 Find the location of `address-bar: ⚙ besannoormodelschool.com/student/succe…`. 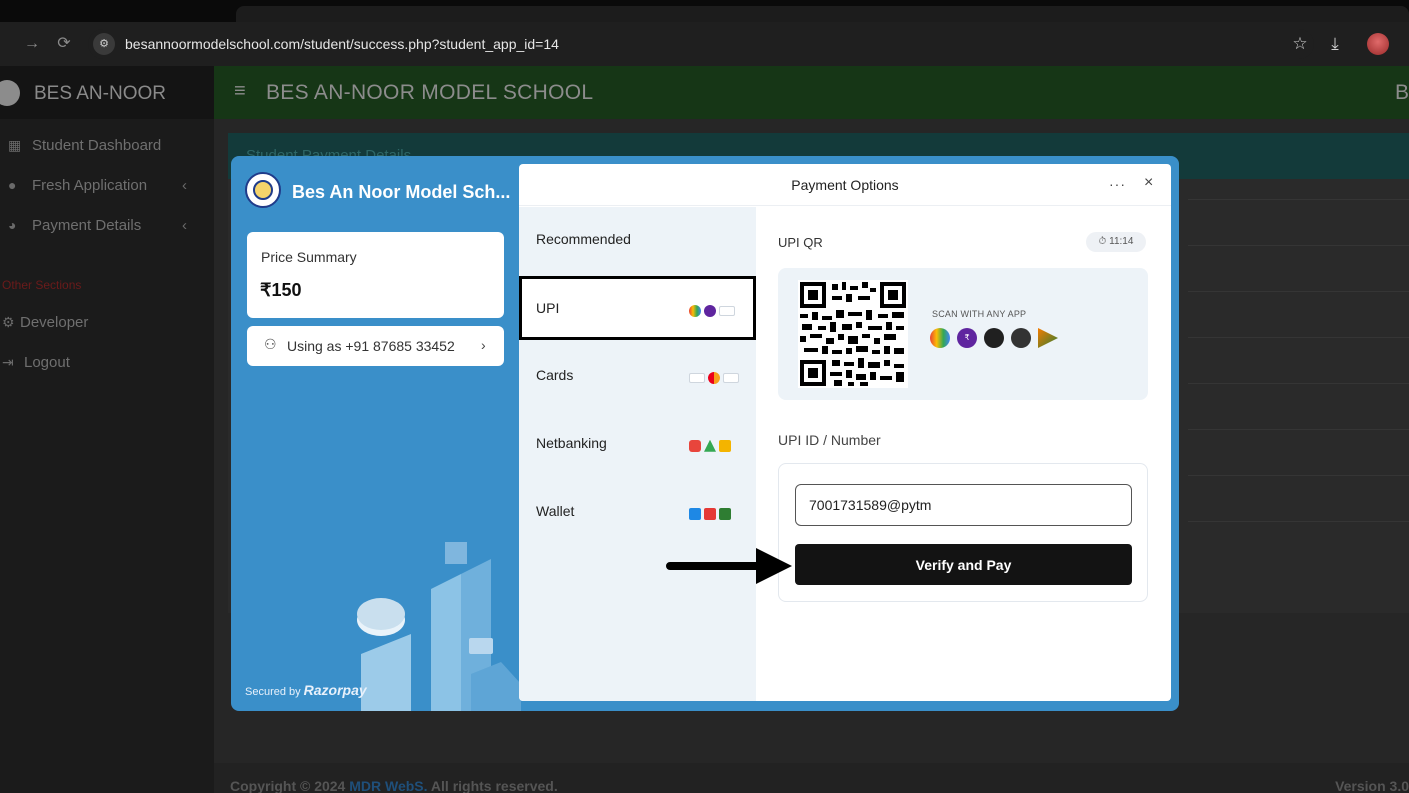

address-bar: ⚙ besannoormodelschool.com/student/succe… is located at coordinates (701, 44).